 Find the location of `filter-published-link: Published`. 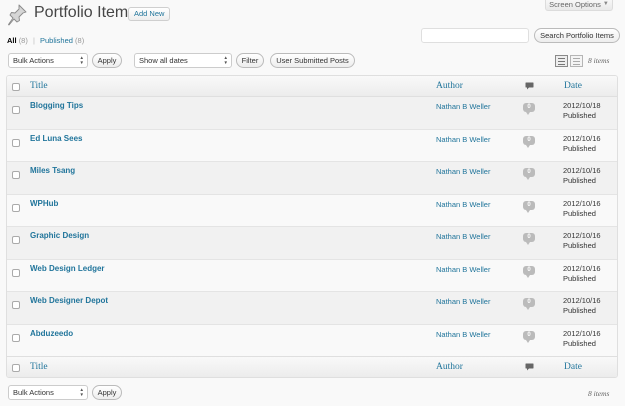

filter-published-link: Published is located at coordinates (56, 40).